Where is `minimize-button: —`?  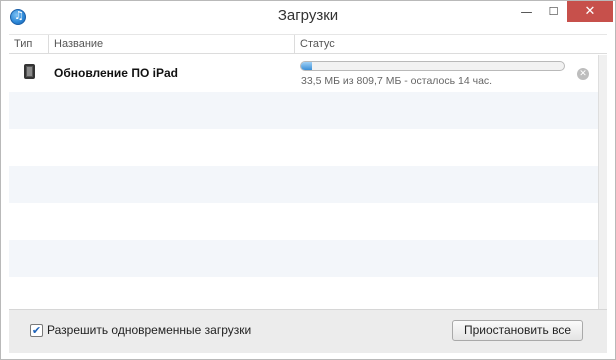 minimize-button: — is located at coordinates (526, 11).